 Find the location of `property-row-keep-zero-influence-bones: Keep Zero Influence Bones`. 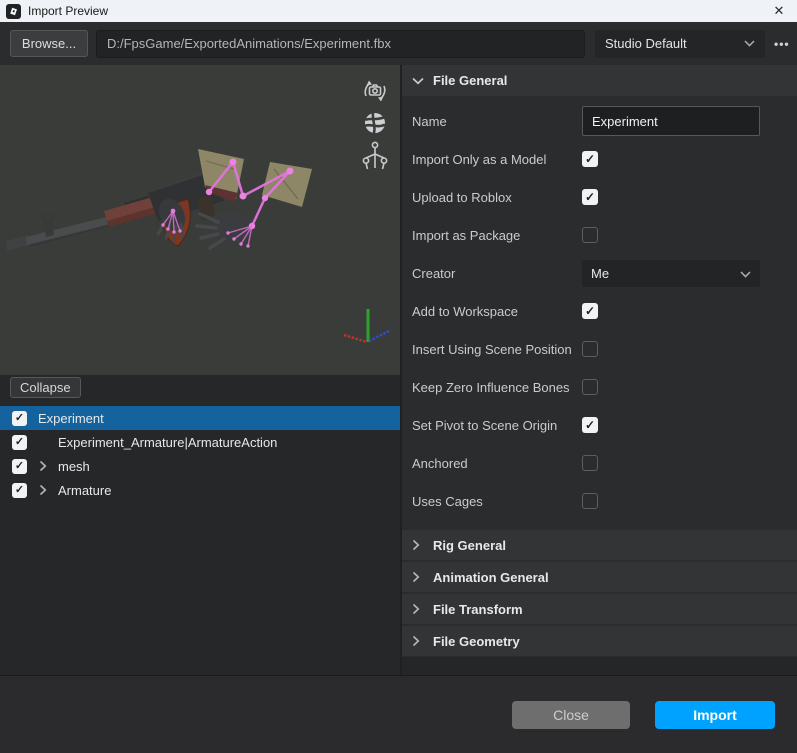

property-row-keep-zero-influence-bones: Keep Zero Influence Bones is located at coordinates (599, 387).